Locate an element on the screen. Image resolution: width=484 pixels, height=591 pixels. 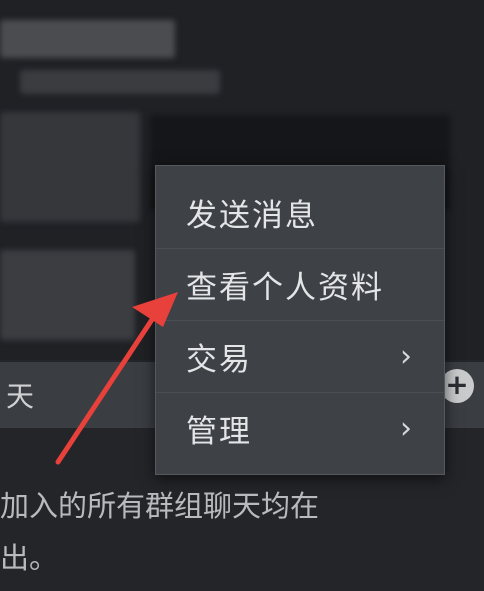
menu-item-manage: 管理 › is located at coordinates (300, 428).